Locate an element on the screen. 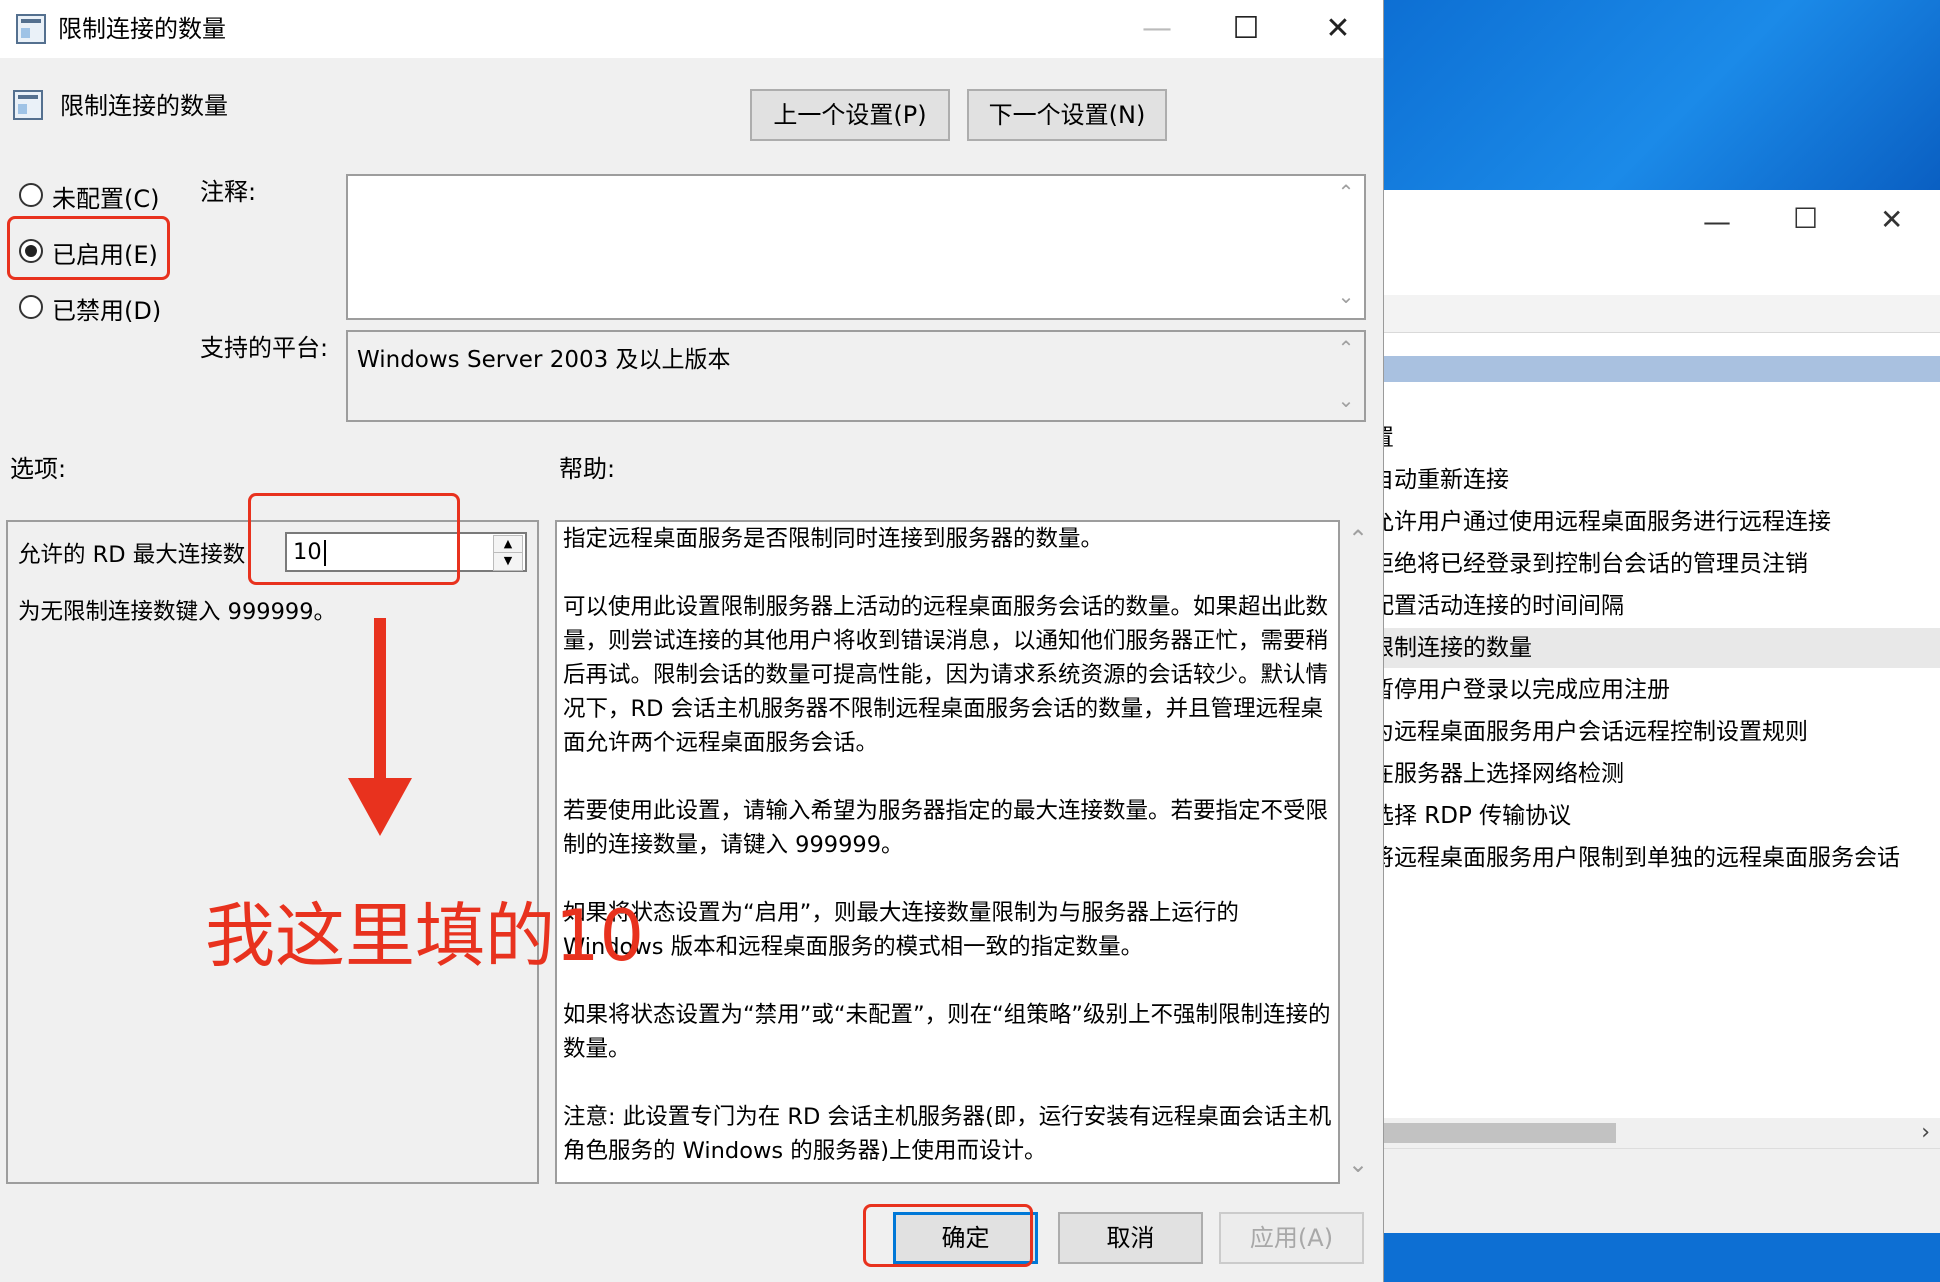 The height and width of the screenshot is (1282, 1940). dialog-title: 限制连接的数量 is located at coordinates (142, 29).